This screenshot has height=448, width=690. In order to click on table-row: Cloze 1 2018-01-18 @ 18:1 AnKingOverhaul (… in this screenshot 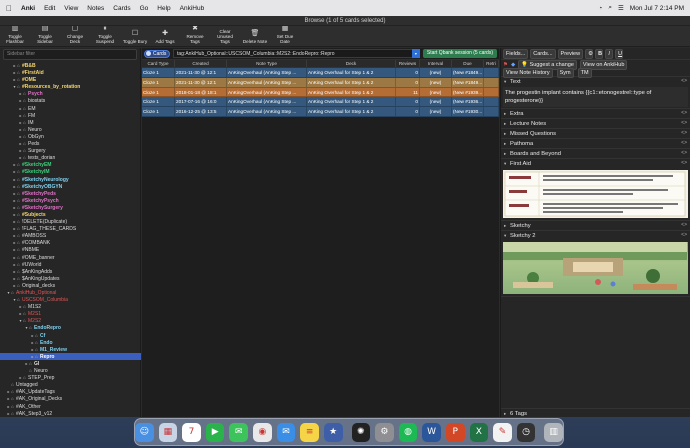, I will do `click(320, 92)`.